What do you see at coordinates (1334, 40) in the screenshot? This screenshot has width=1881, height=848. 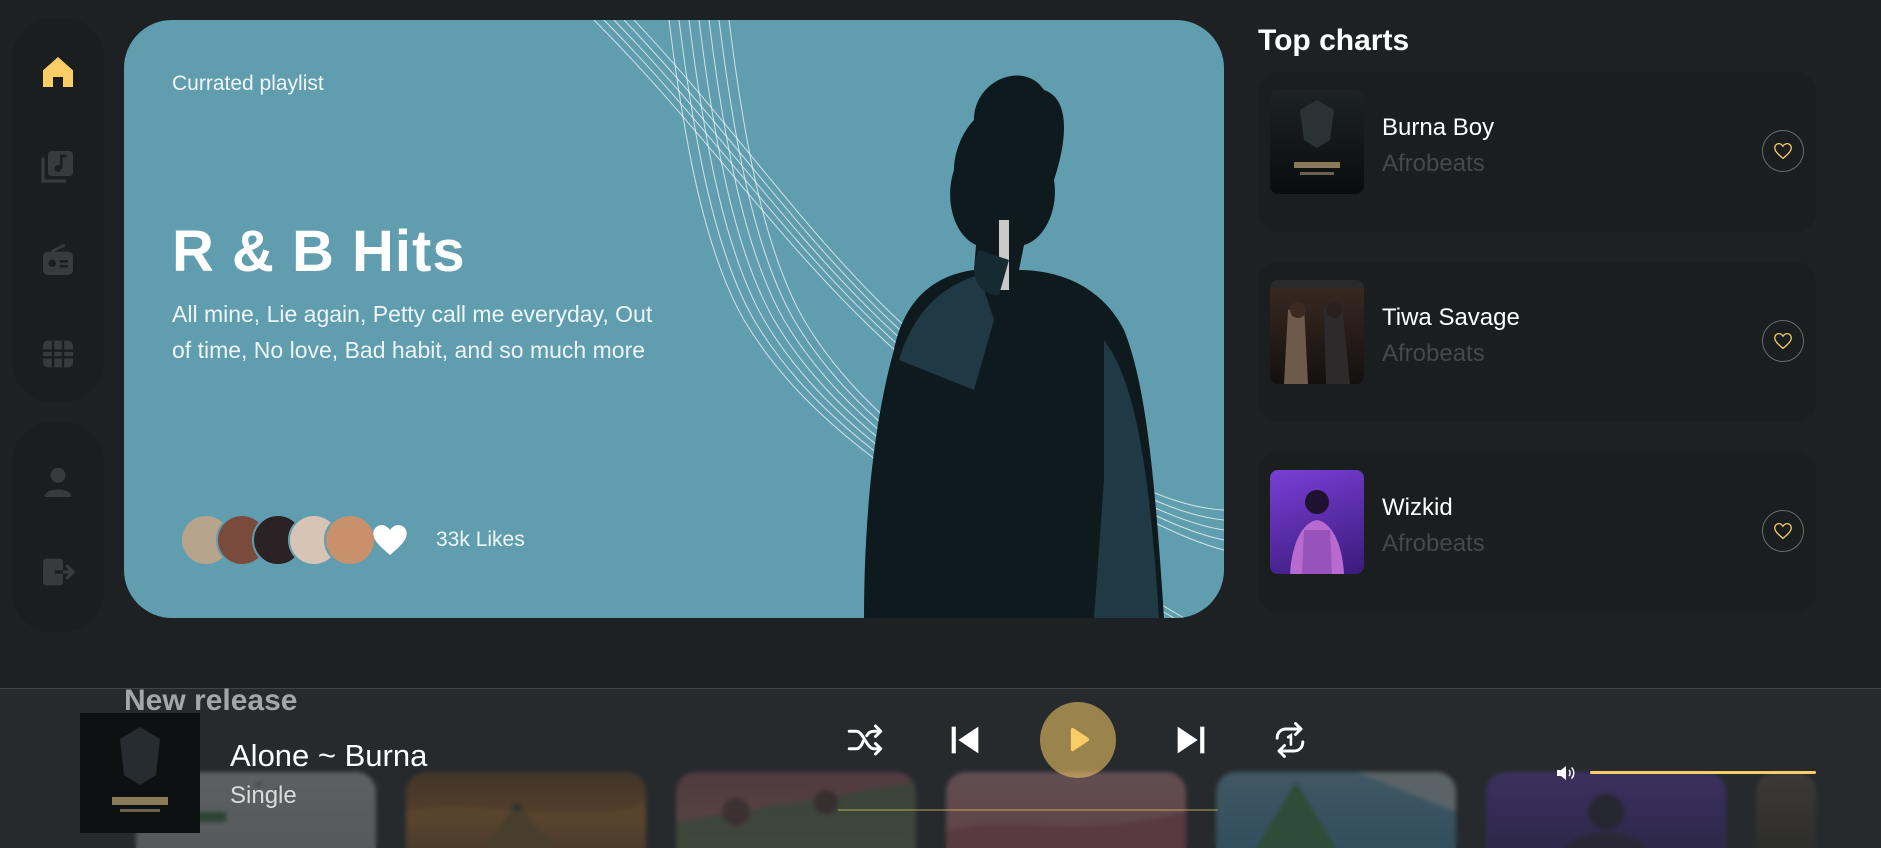 I see `top-charts-title: Top charts` at bounding box center [1334, 40].